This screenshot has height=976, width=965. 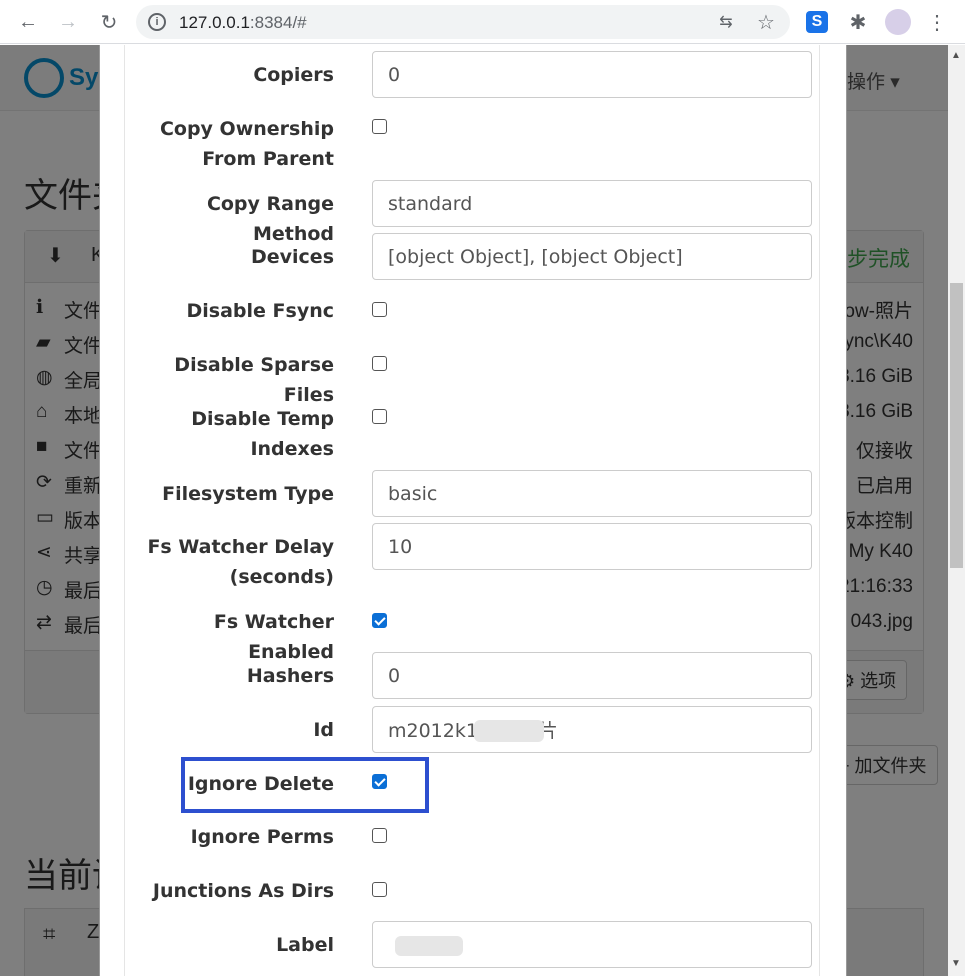 I want to click on fs-watcher-enabled-checkbox, so click(x=379, y=620).